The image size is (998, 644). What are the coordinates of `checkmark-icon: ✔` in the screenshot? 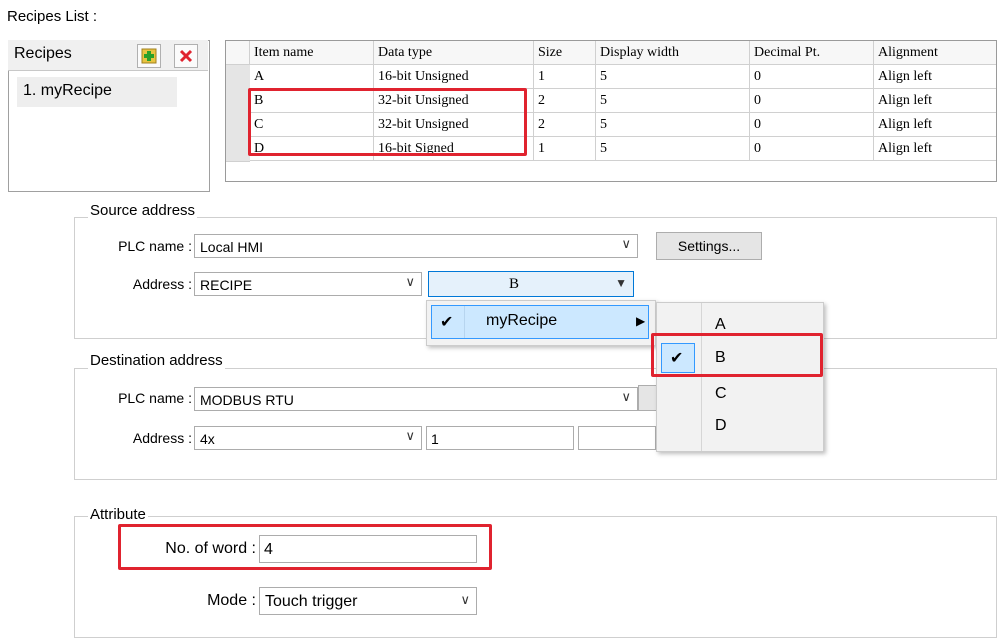 It's located at (447, 322).